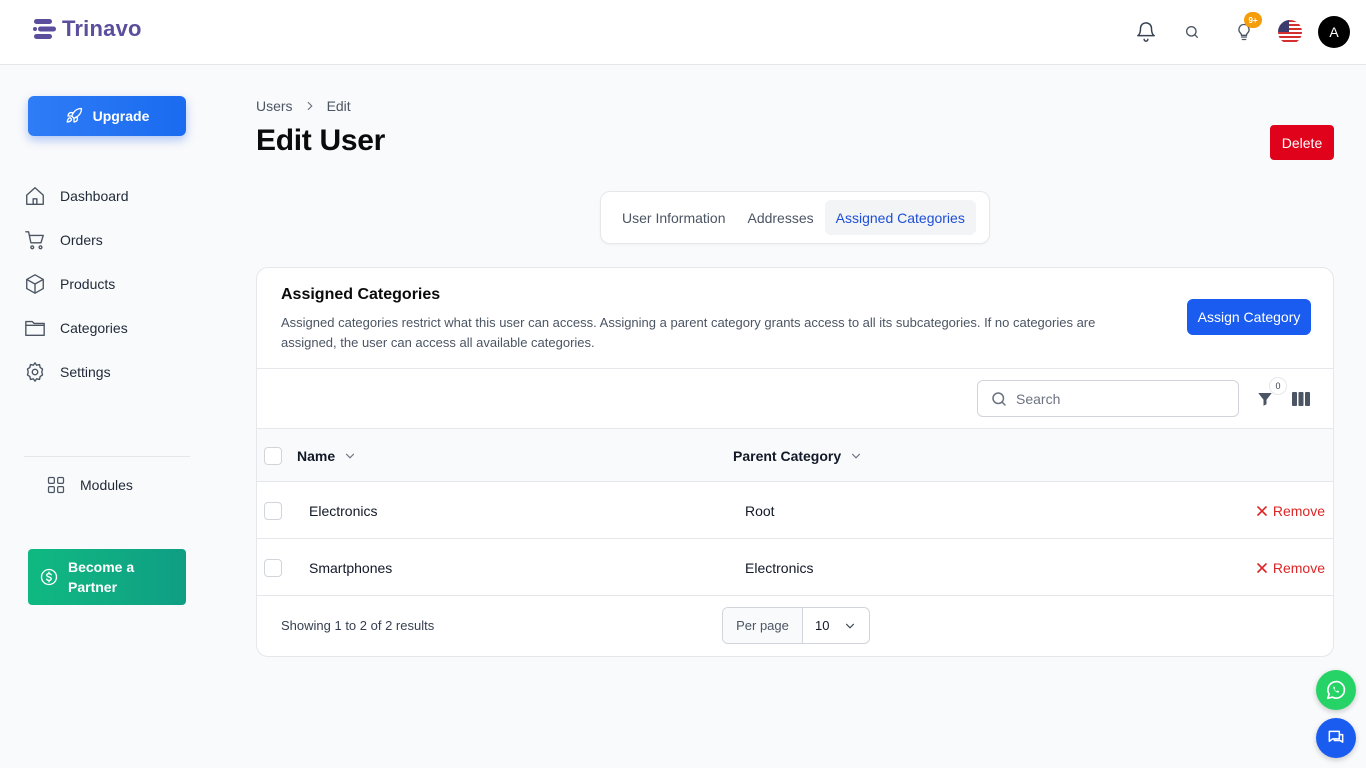  I want to click on bell-icon, so click(1146, 32).